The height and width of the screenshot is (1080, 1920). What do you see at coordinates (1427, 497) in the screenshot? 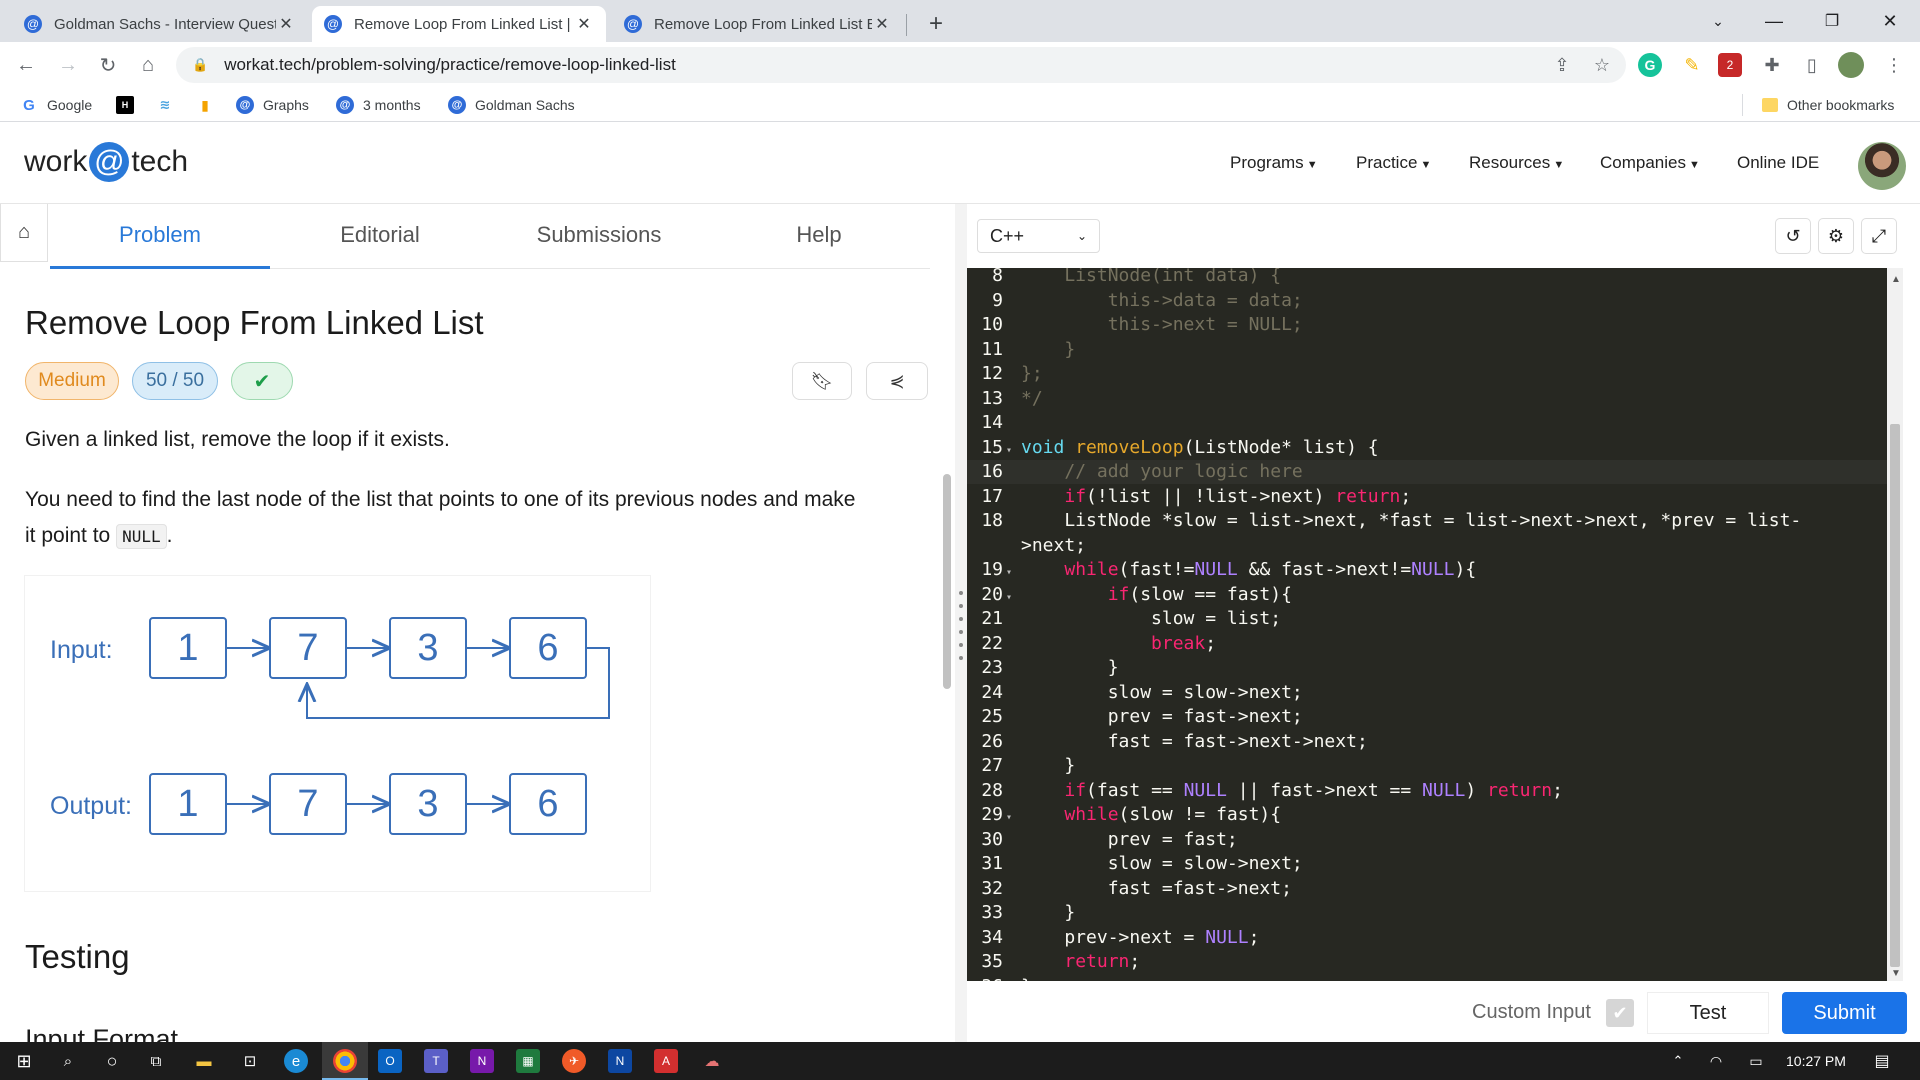
I see `code-line: 17 if(!list || !list->next) return;` at bounding box center [1427, 497].